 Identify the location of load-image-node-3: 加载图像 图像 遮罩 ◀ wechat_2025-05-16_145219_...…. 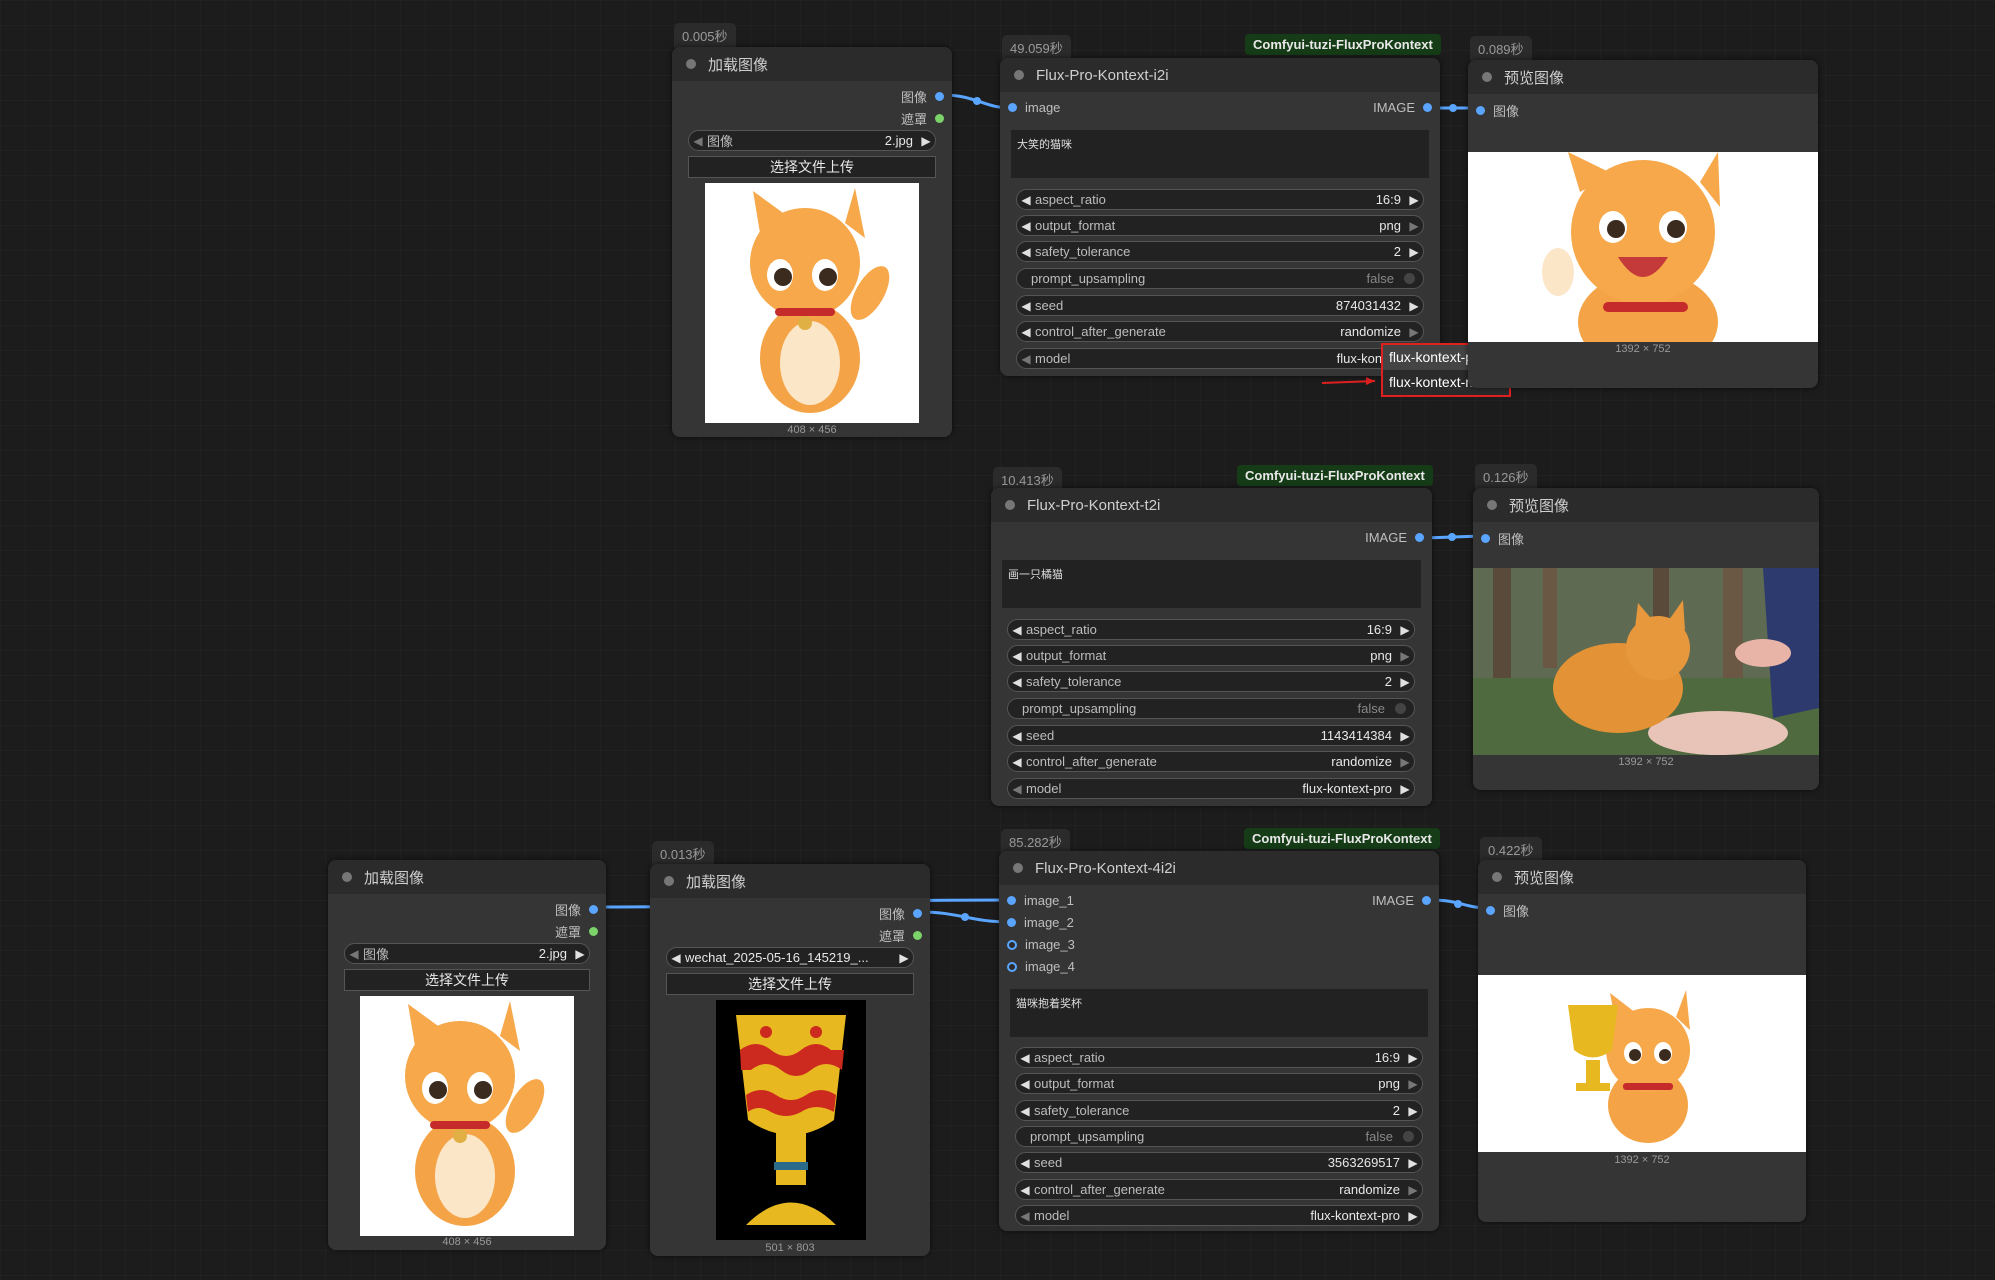
(790, 1060).